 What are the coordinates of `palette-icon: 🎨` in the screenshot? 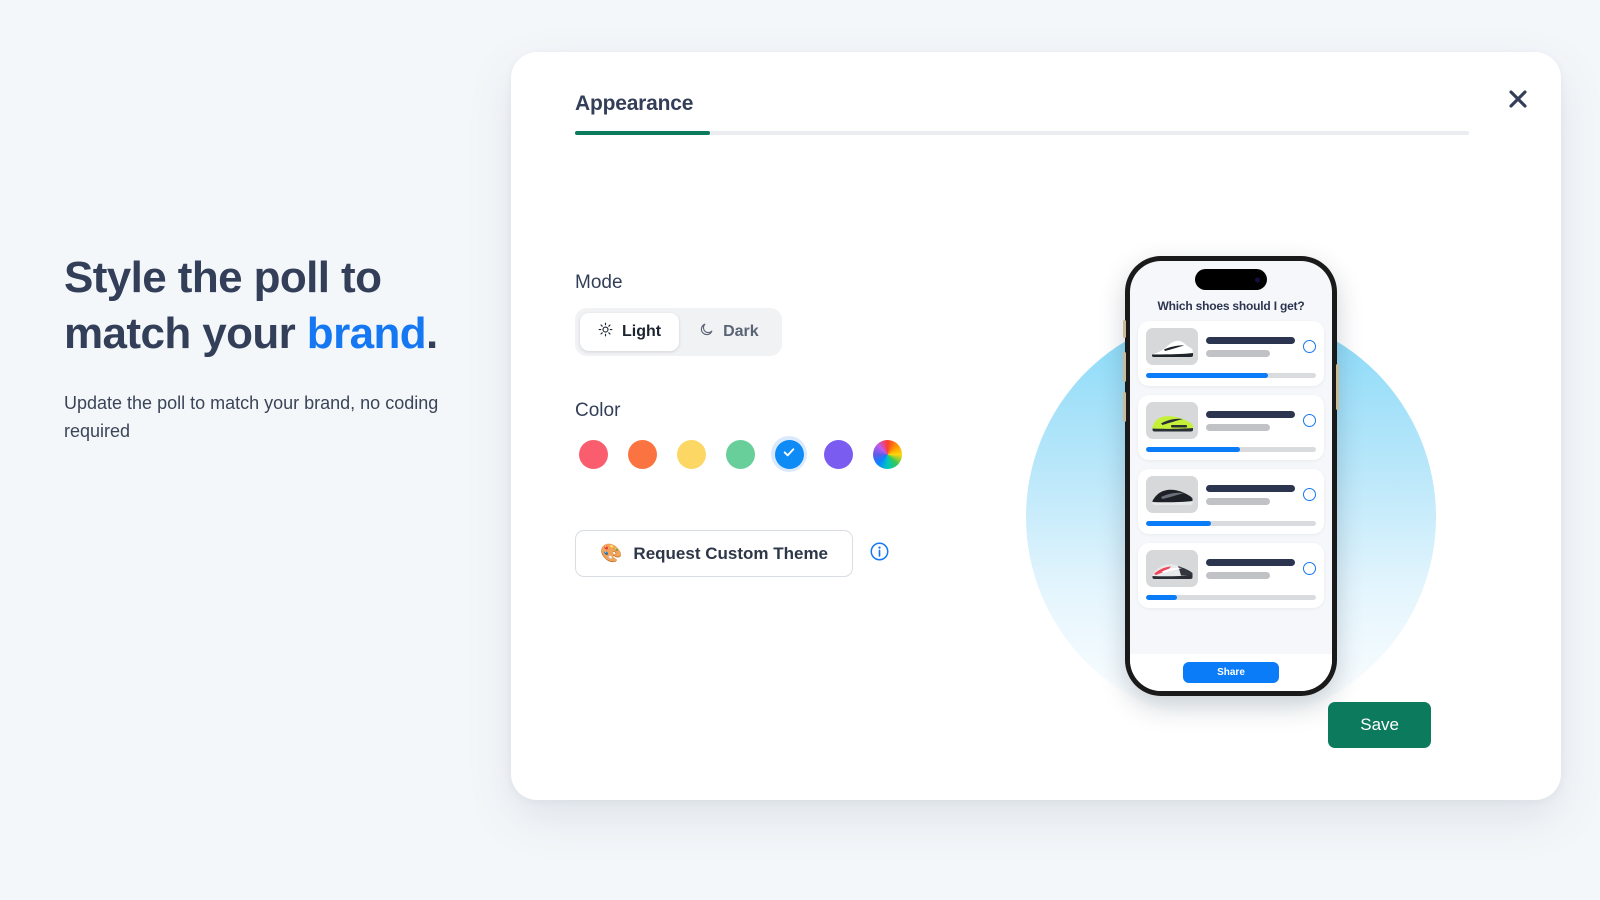 It's located at (611, 553).